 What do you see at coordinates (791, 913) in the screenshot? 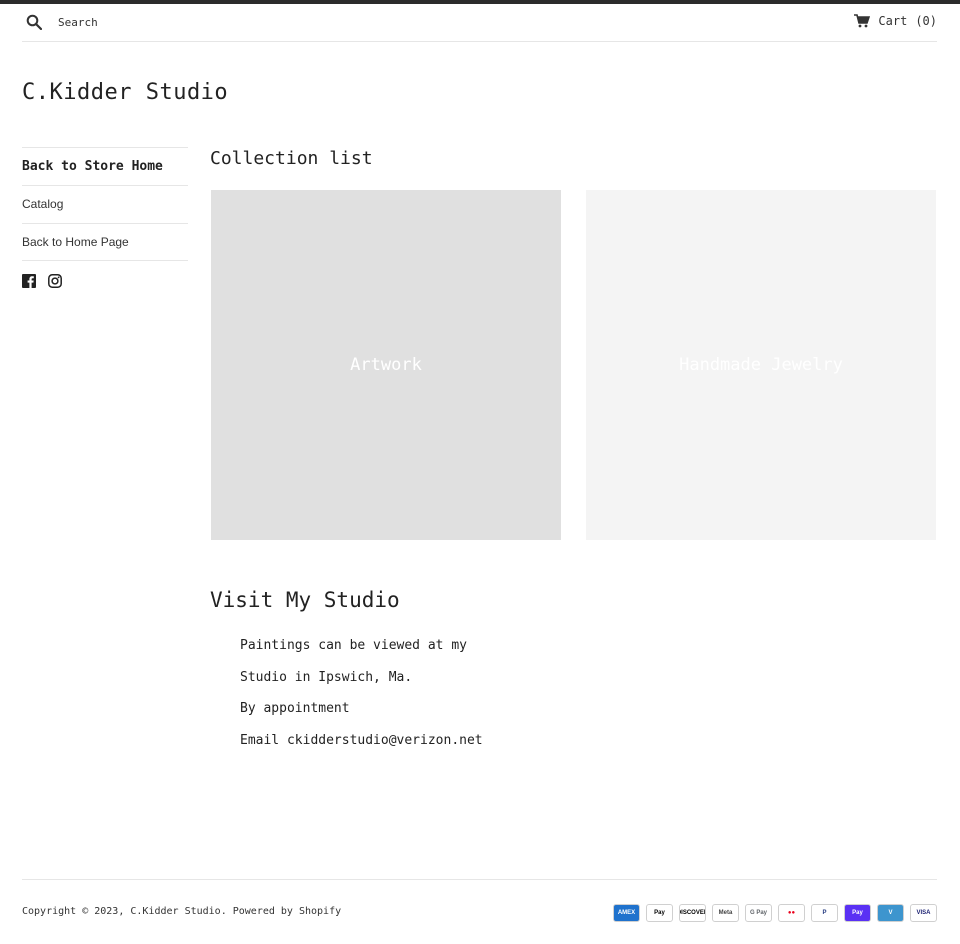
I see `mastercard-icon: ●●` at bounding box center [791, 913].